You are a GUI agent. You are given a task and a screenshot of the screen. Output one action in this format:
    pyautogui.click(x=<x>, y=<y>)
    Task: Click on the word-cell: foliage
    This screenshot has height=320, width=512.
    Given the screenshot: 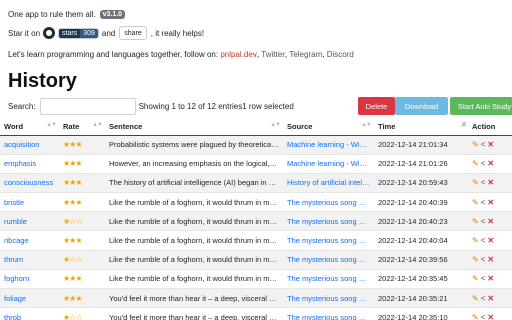 What is the action you would take?
    pyautogui.click(x=29, y=298)
    